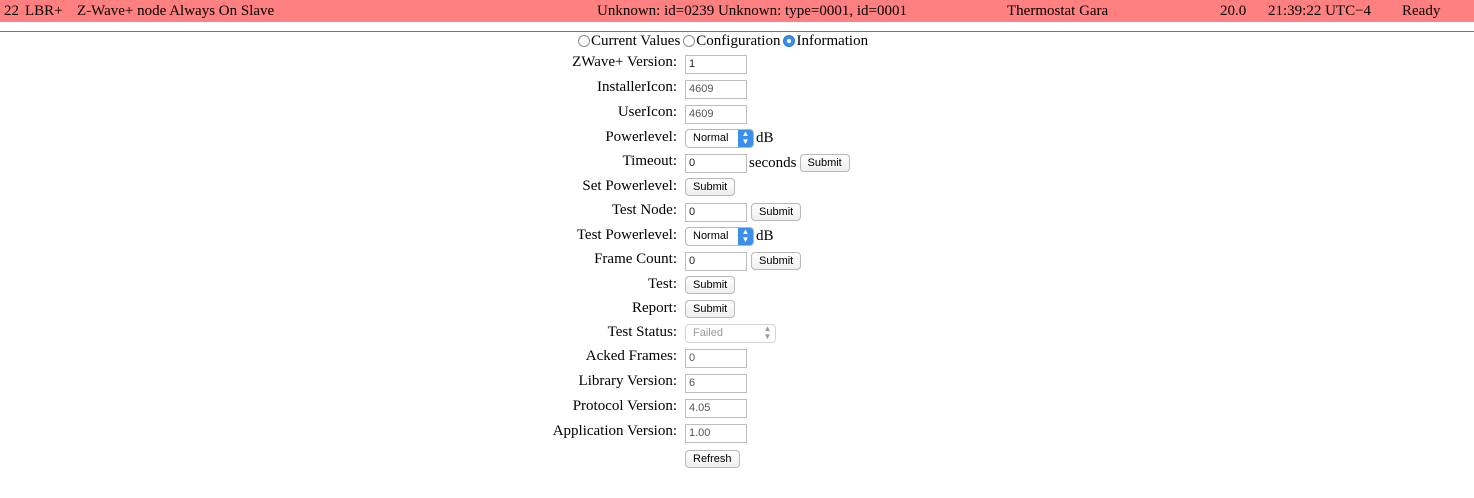 This screenshot has height=498, width=1474. I want to click on test-status-row: Test Status: Failed ▲ ▼, so click(737, 335).